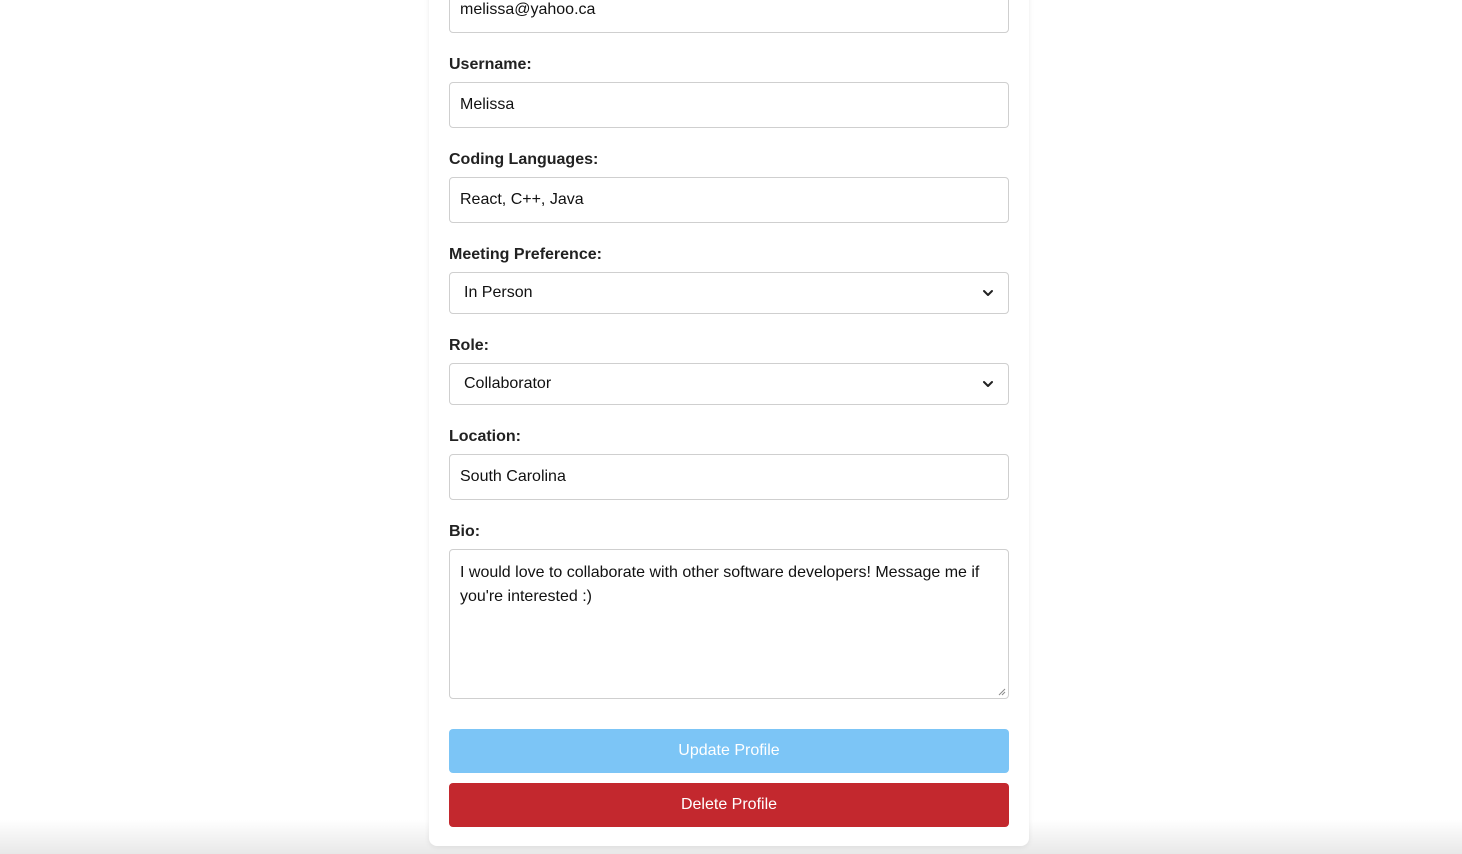 Image resolution: width=1462 pixels, height=854 pixels. What do you see at coordinates (522, 199) in the screenshot?
I see `coding-languages-field-value: React, C++, Java` at bounding box center [522, 199].